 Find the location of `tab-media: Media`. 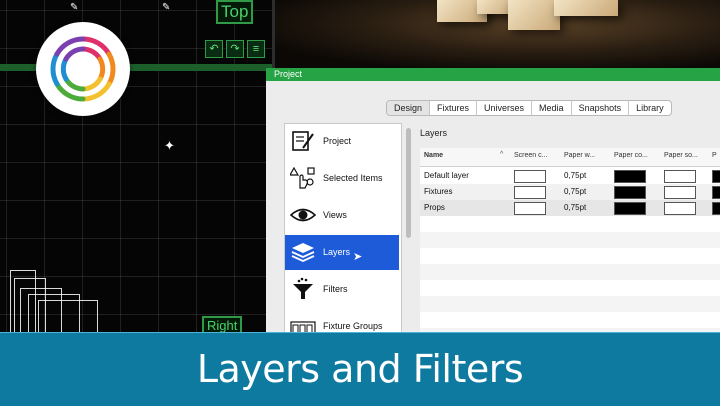

tab-media: Media is located at coordinates (552, 108).